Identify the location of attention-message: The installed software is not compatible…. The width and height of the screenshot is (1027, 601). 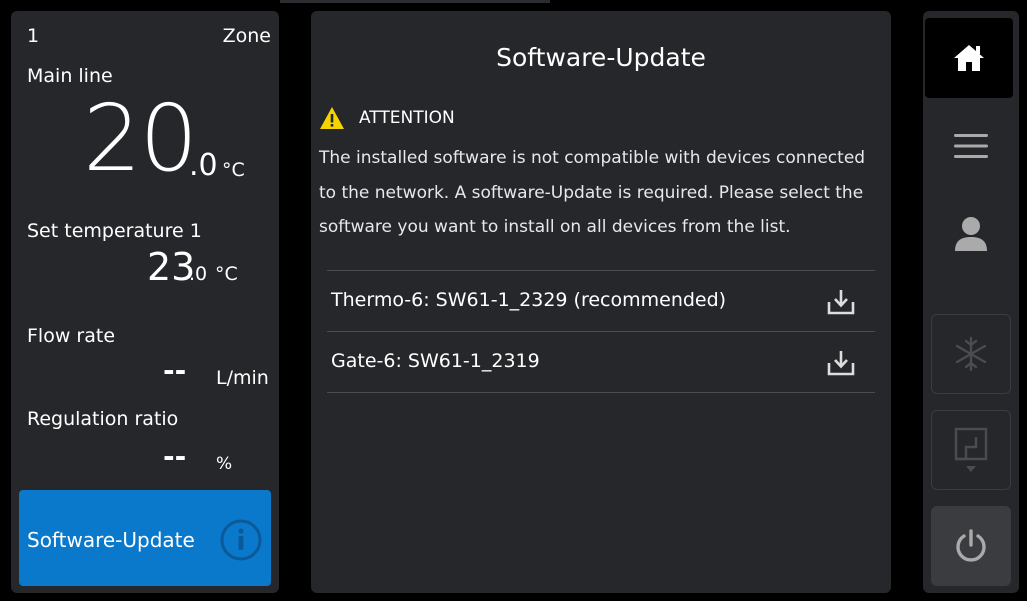
(592, 192).